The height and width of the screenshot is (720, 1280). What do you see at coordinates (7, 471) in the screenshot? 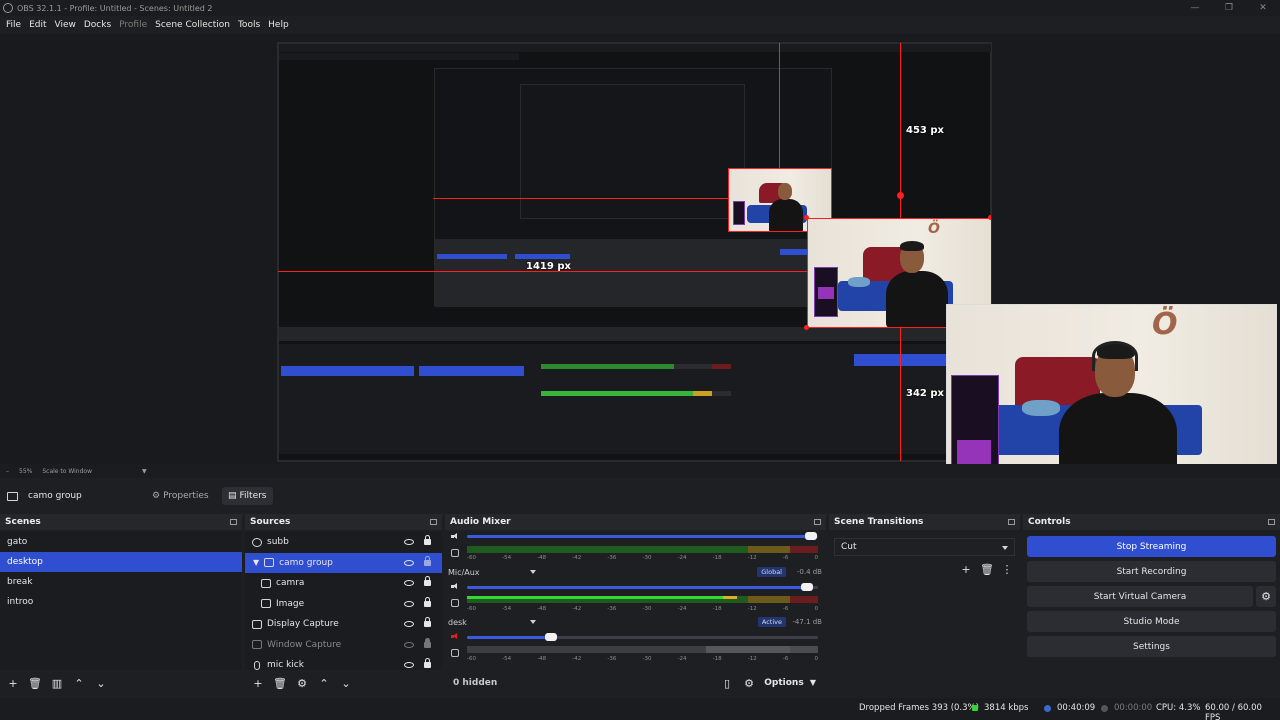
I see `zoom-out-icon: –` at bounding box center [7, 471].